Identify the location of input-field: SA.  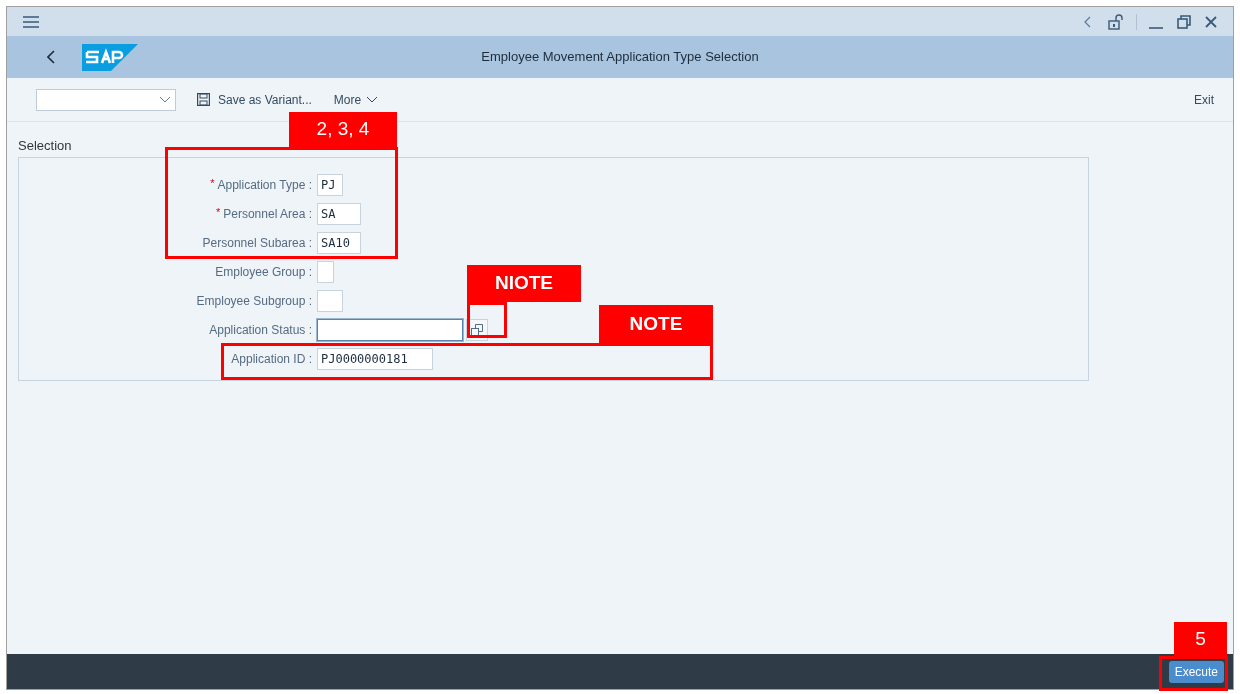
(339, 213).